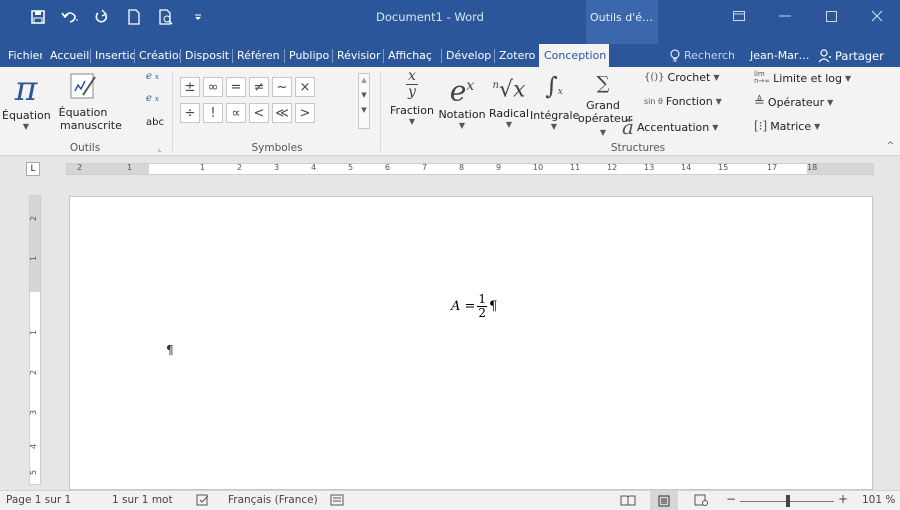 This screenshot has height=510, width=900. What do you see at coordinates (87, 101) in the screenshot?
I see `ink-equation-button: Équation manuscrite` at bounding box center [87, 101].